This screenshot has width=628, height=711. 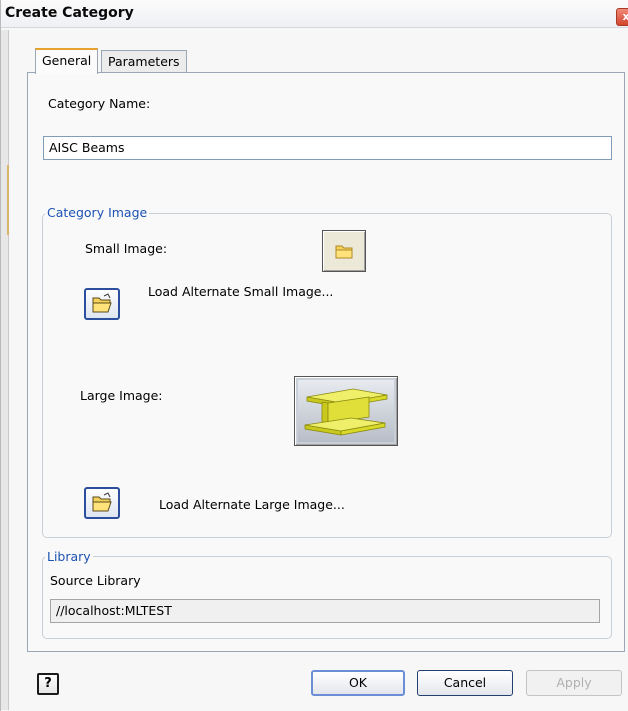 I want to click on category-name-label: Category Name:, so click(x=99, y=103).